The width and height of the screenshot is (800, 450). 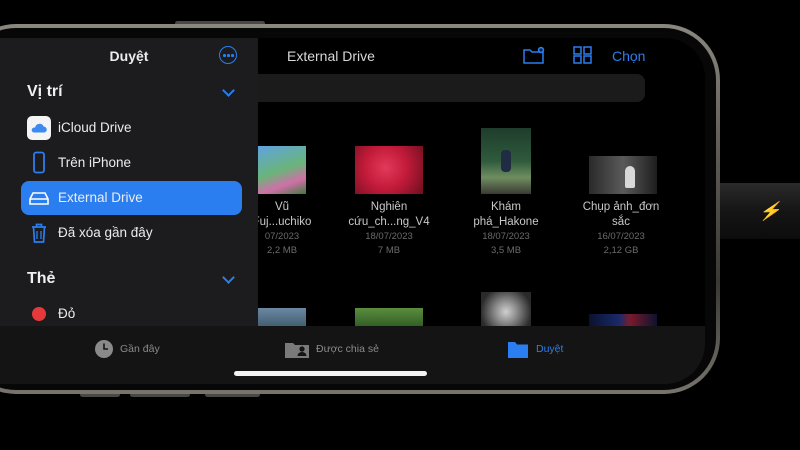 I want to click on tab-shared: Được chia sẻ, so click(x=339, y=350).